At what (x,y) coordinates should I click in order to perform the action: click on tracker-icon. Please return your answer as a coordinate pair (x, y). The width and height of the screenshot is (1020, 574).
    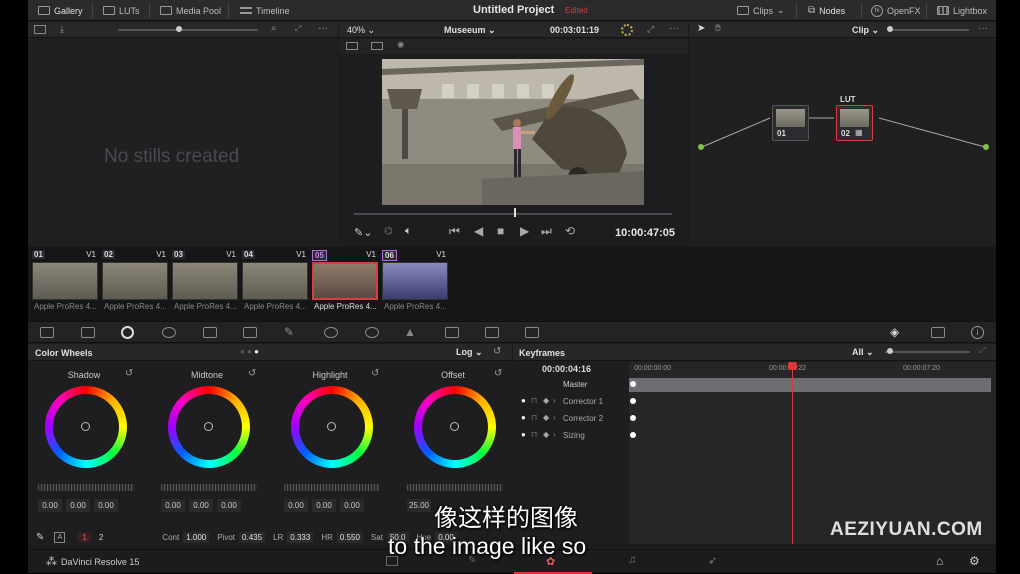
    Looking at the image, I should click on (372, 332).